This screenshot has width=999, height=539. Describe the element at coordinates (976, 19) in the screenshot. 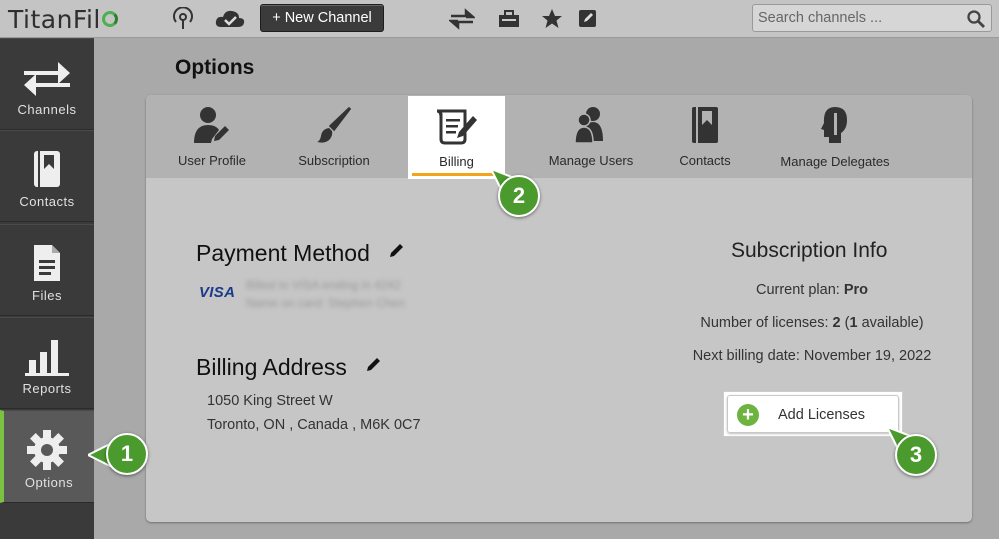

I see `search-icon` at that location.